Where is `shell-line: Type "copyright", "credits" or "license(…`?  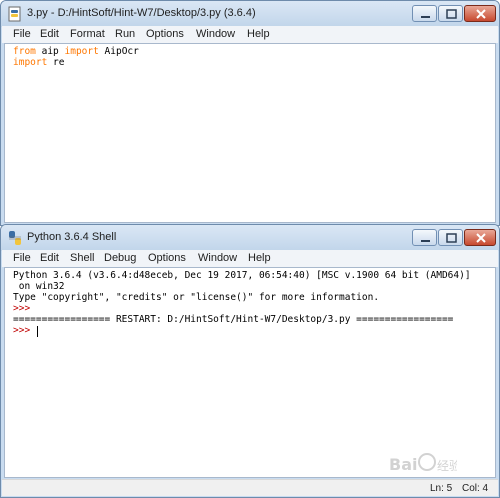 shell-line: Type "copyright", "credits" or "license(… is located at coordinates (196, 297).